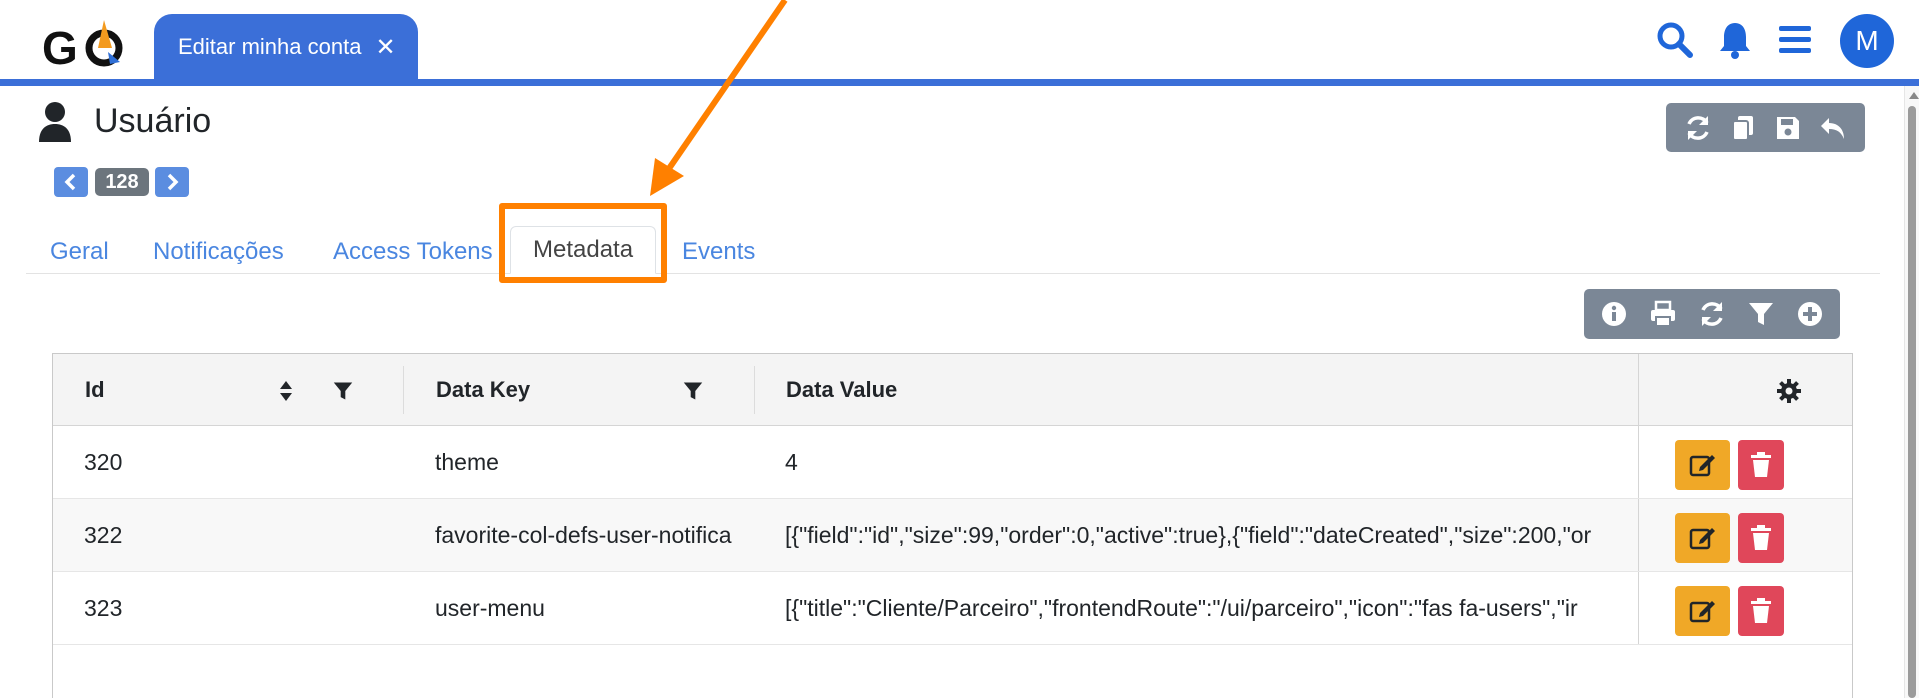 The height and width of the screenshot is (698, 1919). Describe the element at coordinates (467, 462) in the screenshot. I see `cell-data-key: theme` at that location.